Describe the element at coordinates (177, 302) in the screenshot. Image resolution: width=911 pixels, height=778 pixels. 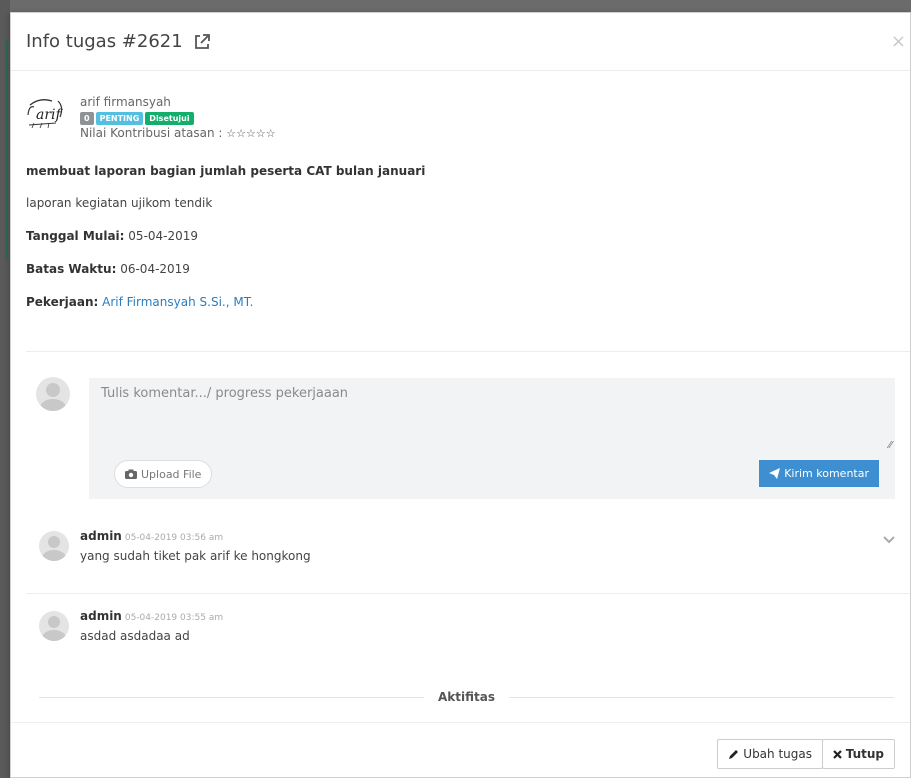
I see `assignee-link: Arif Firmansyah S.Si., MT.` at that location.